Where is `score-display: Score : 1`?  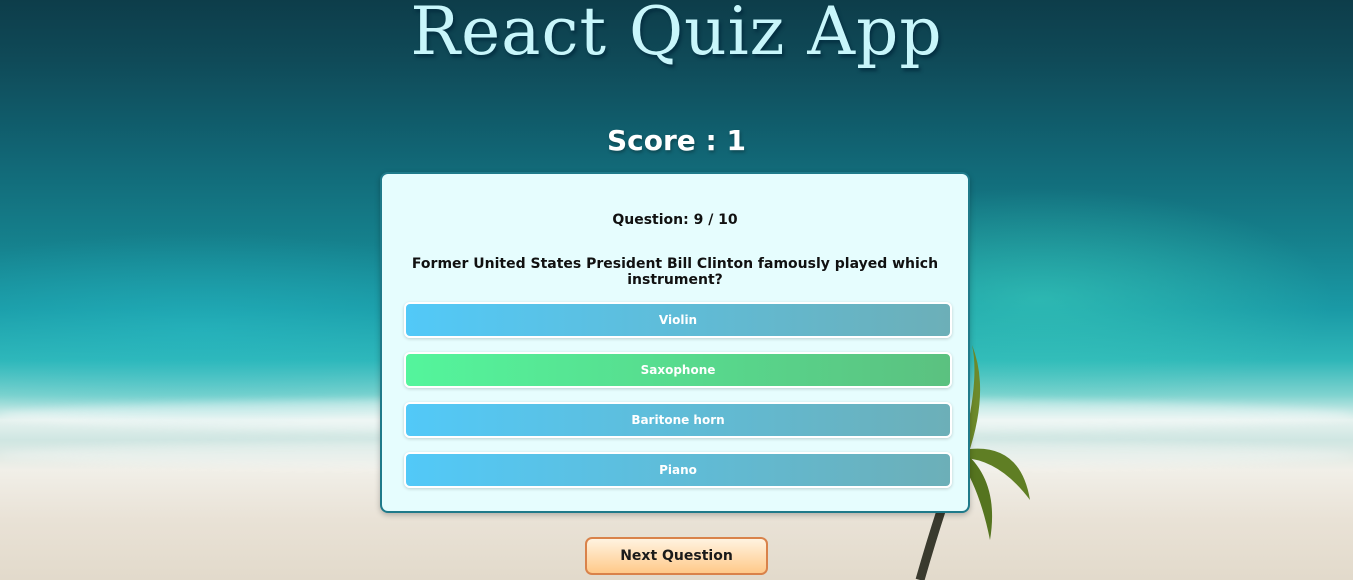
score-display: Score : 1 is located at coordinates (676, 140).